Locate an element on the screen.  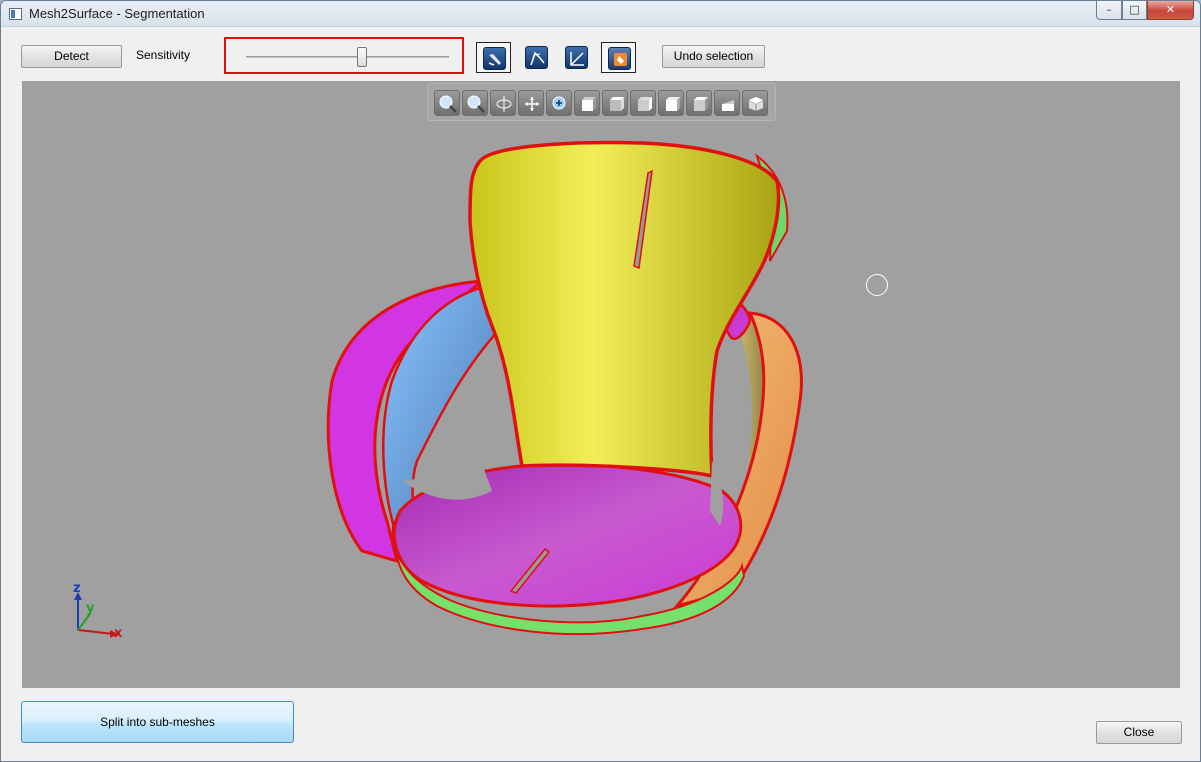
sensitivity-slider is located at coordinates (344, 55).